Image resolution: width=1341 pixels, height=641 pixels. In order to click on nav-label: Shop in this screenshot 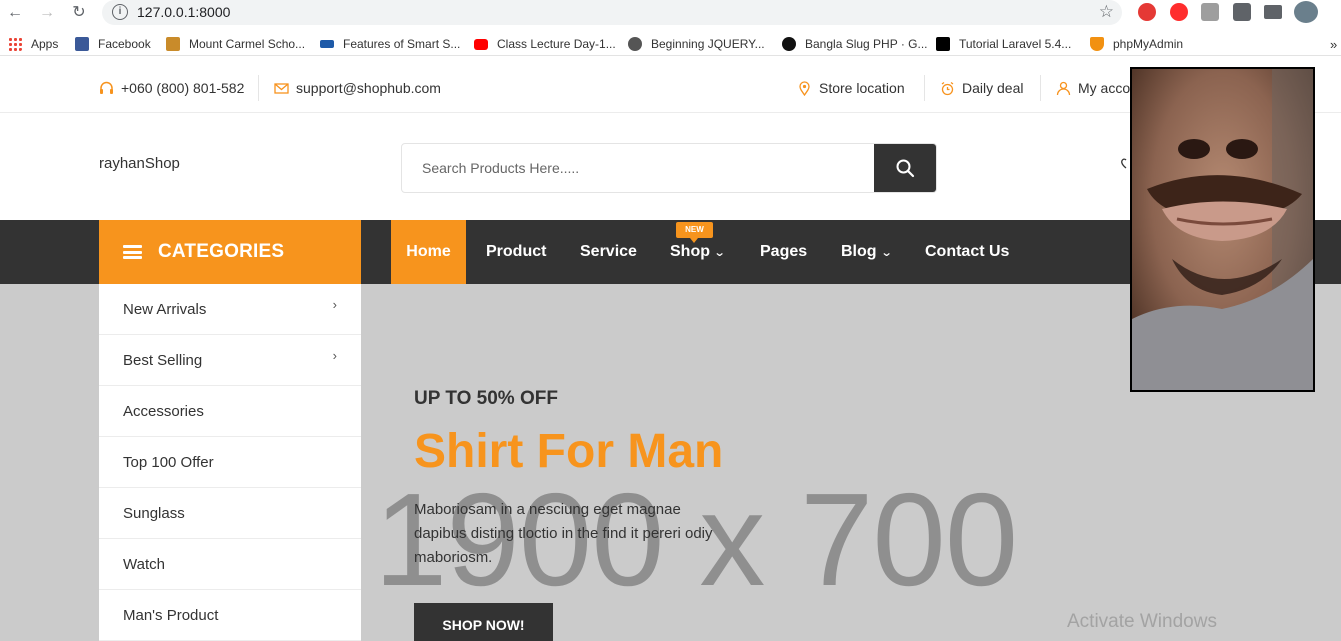, I will do `click(690, 251)`.